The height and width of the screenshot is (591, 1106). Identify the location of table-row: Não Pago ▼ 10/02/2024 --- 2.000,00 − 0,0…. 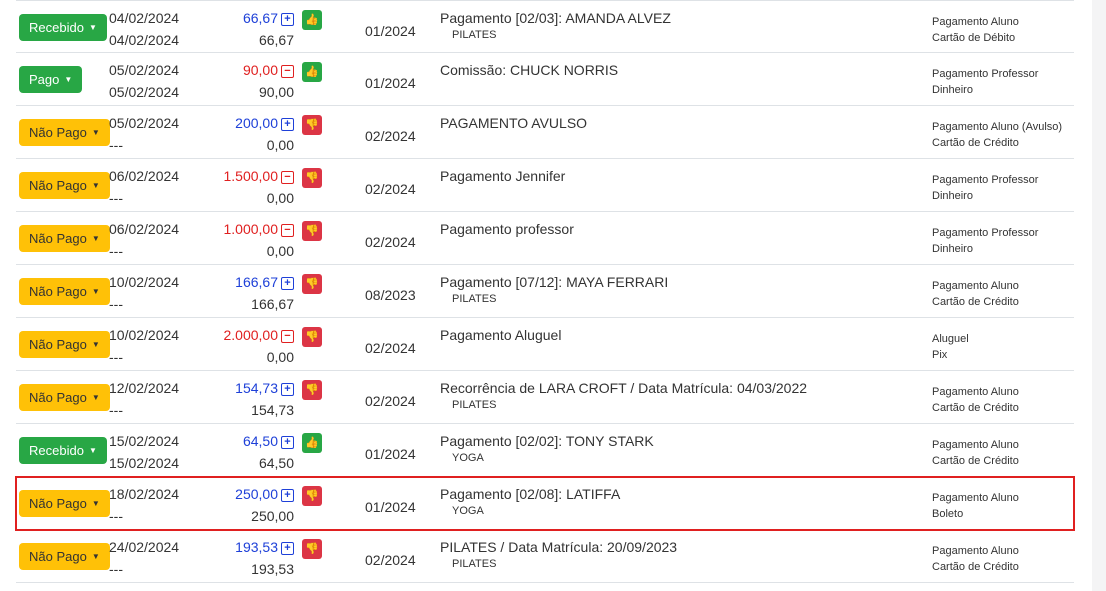
(545, 344).